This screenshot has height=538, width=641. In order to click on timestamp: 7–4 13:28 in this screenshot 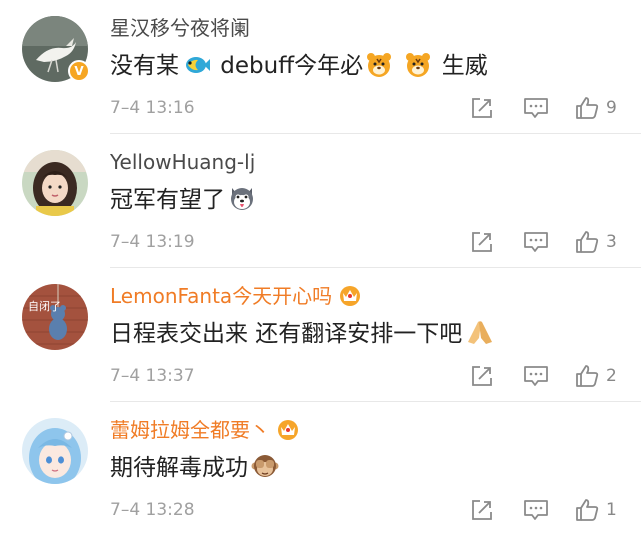, I will do `click(152, 510)`.